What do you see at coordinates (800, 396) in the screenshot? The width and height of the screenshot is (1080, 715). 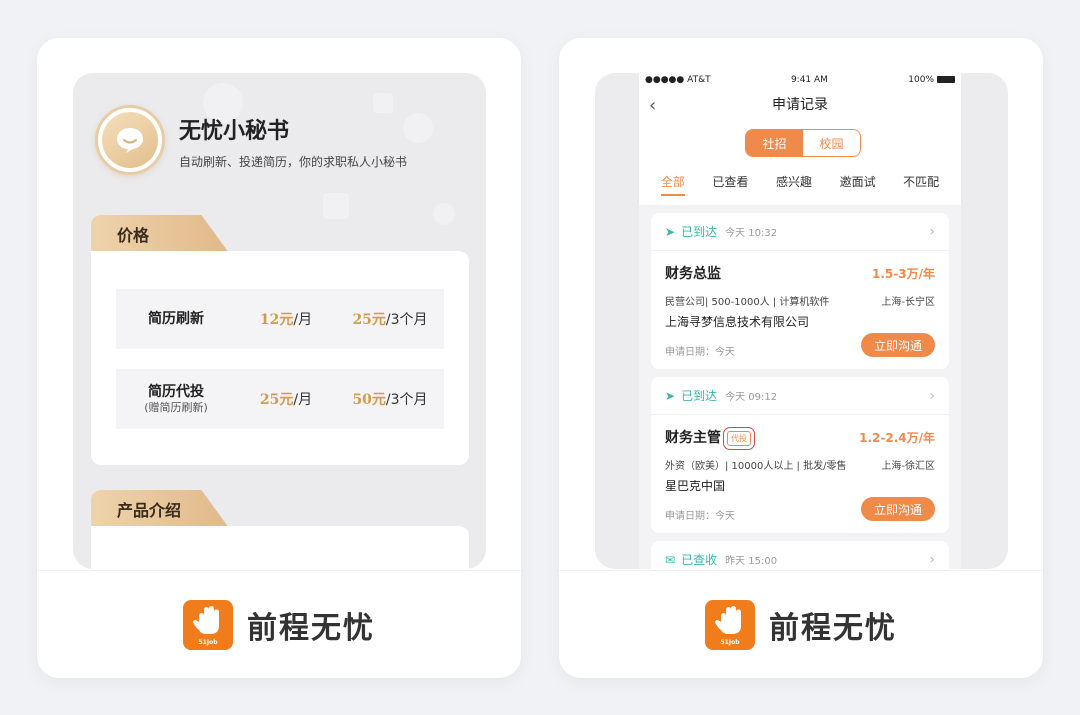 I see `card-status-row: ➤ 已到达 今天 09:12 ›` at bounding box center [800, 396].